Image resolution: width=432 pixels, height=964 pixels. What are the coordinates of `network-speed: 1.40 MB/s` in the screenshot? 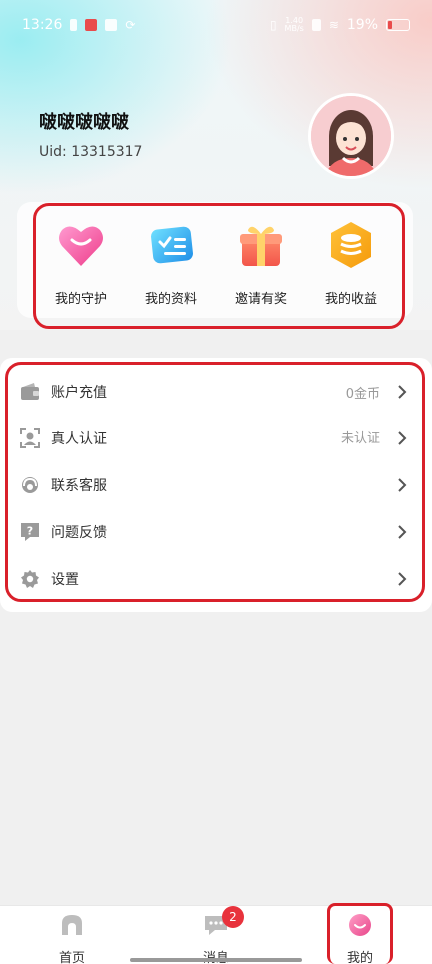 It's located at (294, 25).